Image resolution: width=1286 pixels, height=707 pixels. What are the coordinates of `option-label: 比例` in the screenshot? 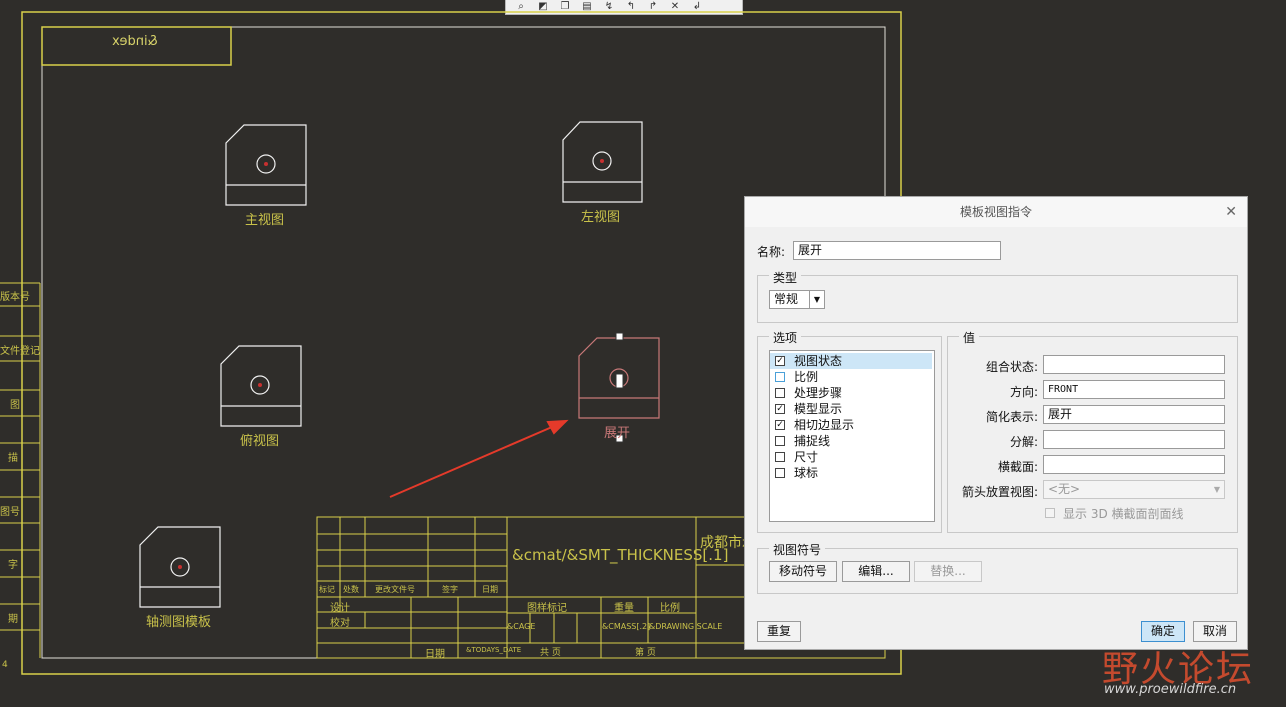 It's located at (806, 377).